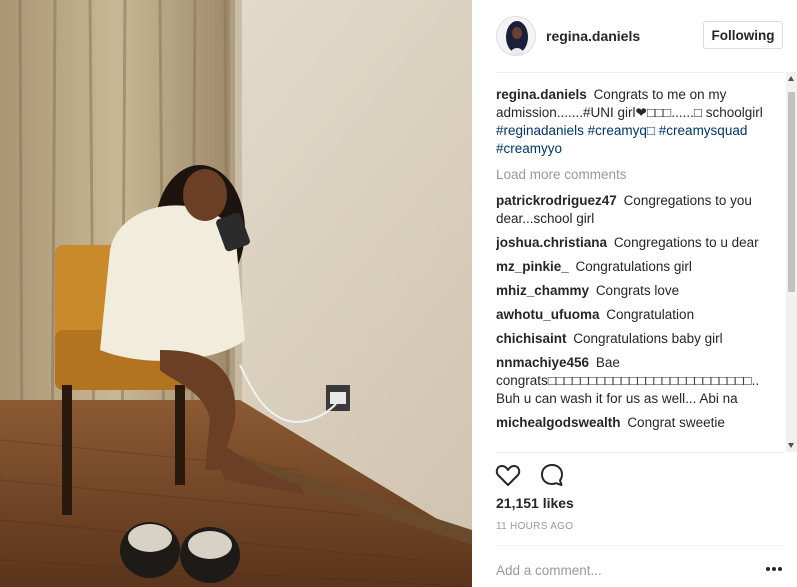 The height and width of the screenshot is (587, 797). Describe the element at coordinates (791, 192) in the screenshot. I see `scrollbar-thumb` at that location.